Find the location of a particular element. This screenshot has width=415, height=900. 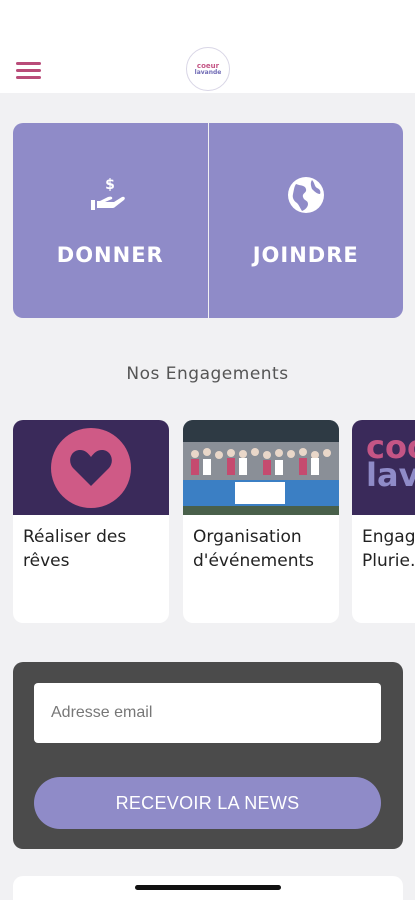

card-image: coo lav is located at coordinates (383, 467).